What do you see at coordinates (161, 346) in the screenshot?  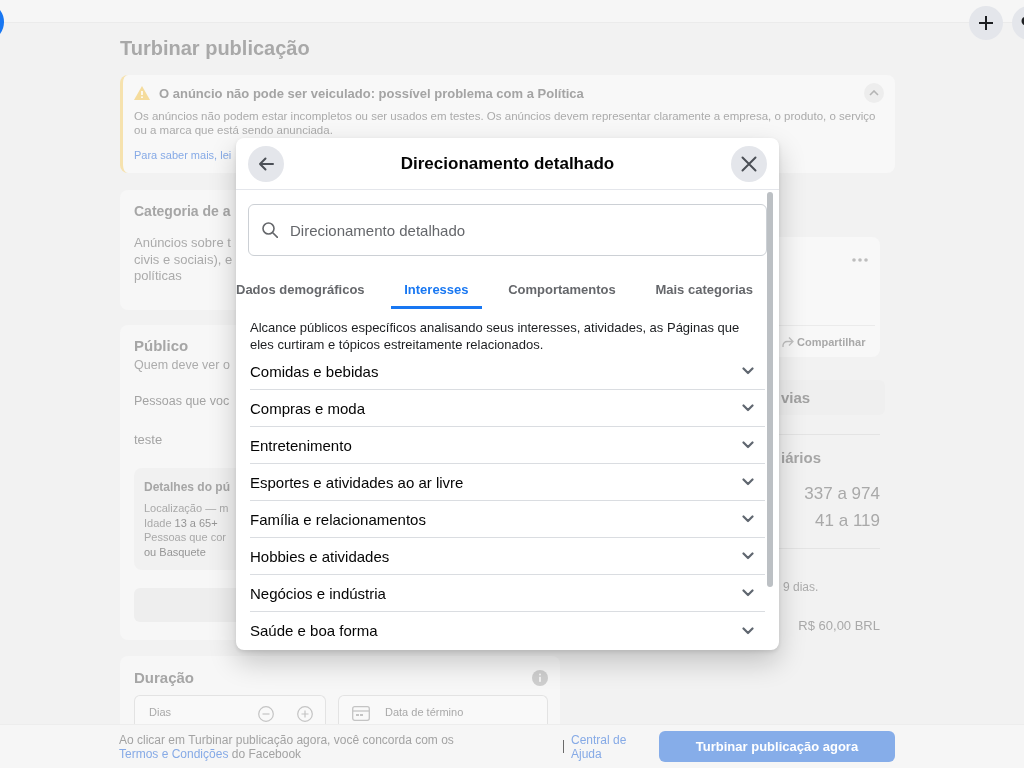 I see `audience-title: Público` at bounding box center [161, 346].